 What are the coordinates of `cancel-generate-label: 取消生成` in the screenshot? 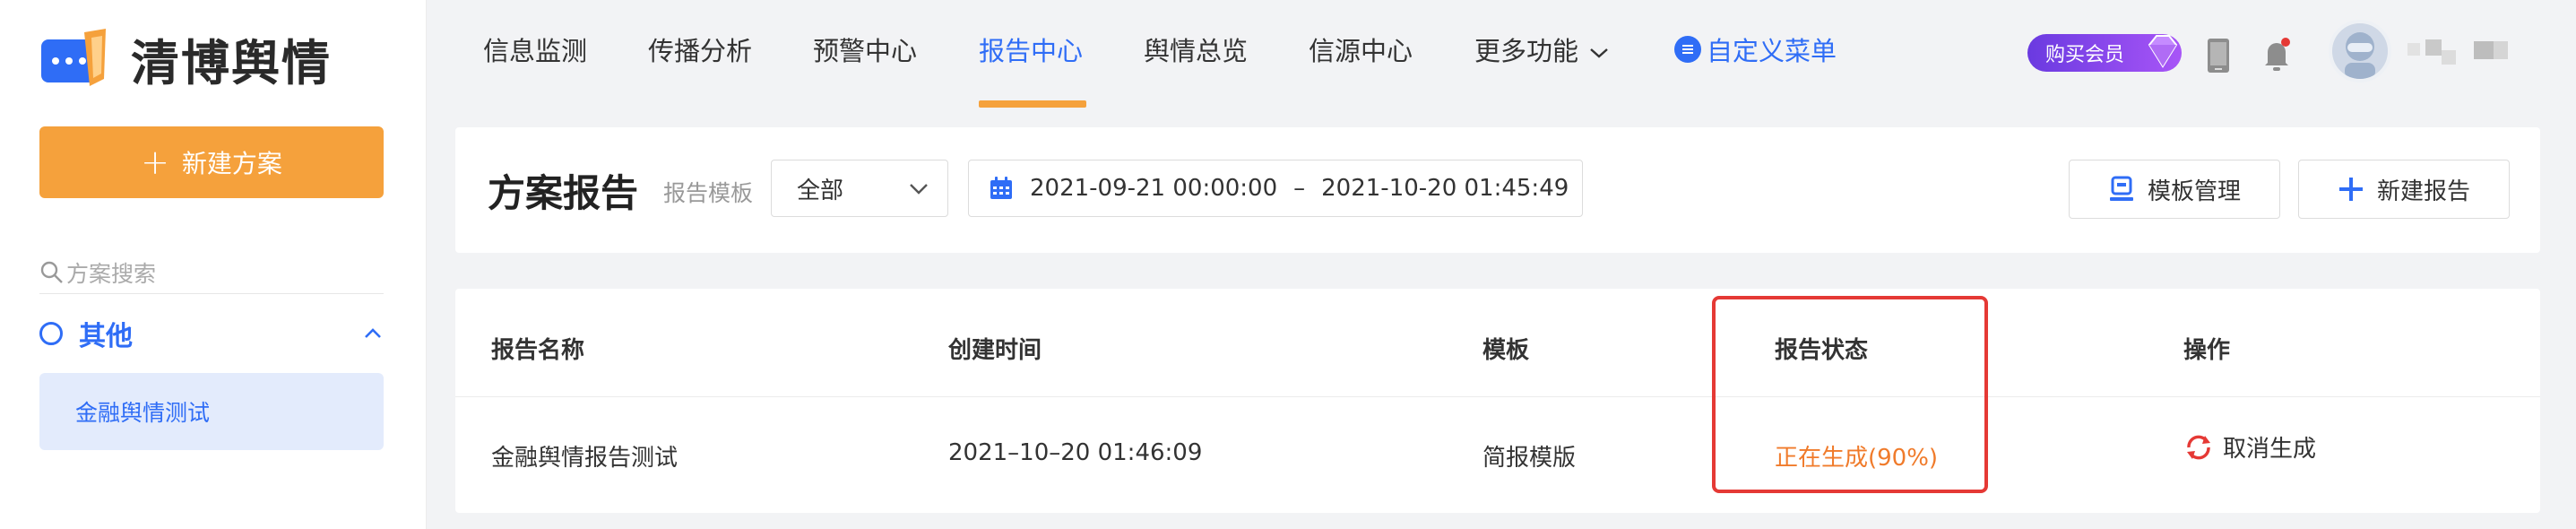 It's located at (2270, 449).